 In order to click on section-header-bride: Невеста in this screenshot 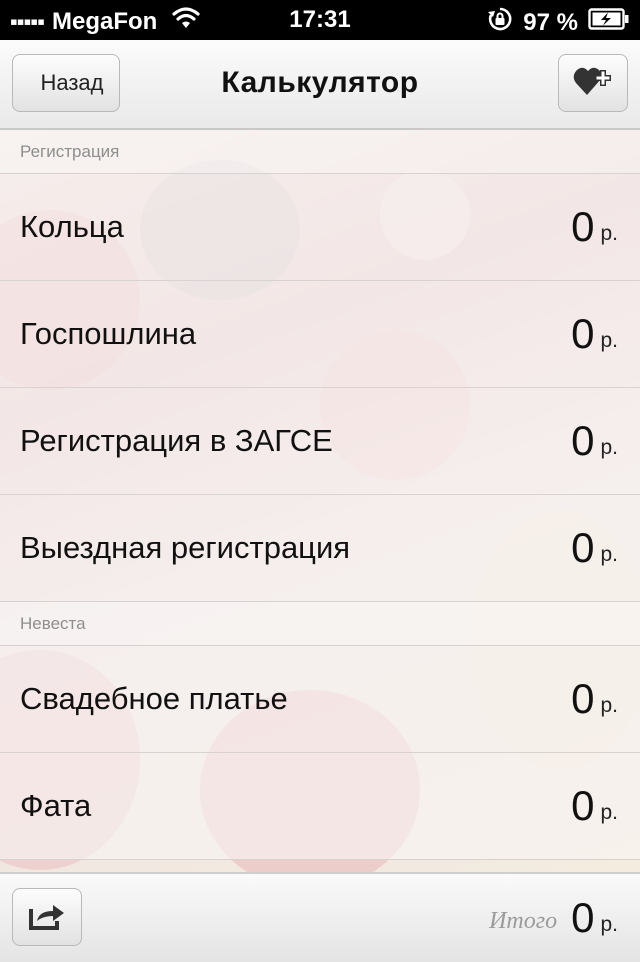, I will do `click(320, 624)`.